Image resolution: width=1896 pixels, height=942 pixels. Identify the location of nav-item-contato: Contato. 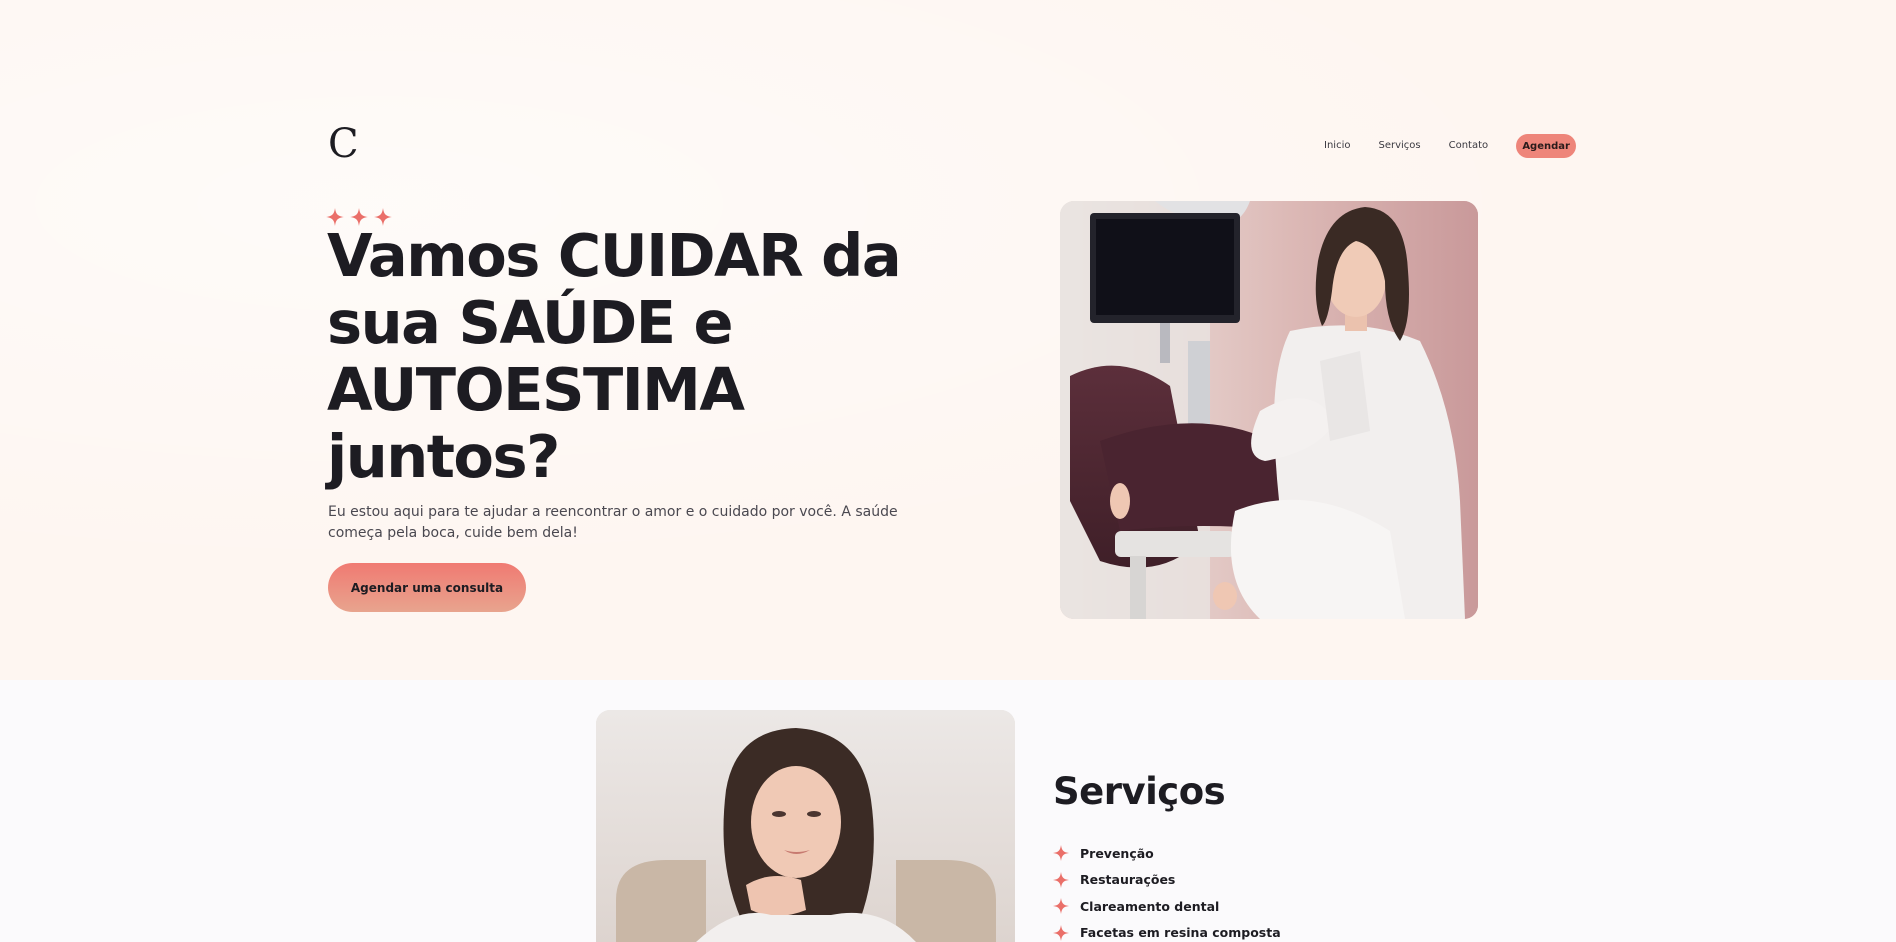
(1469, 146).